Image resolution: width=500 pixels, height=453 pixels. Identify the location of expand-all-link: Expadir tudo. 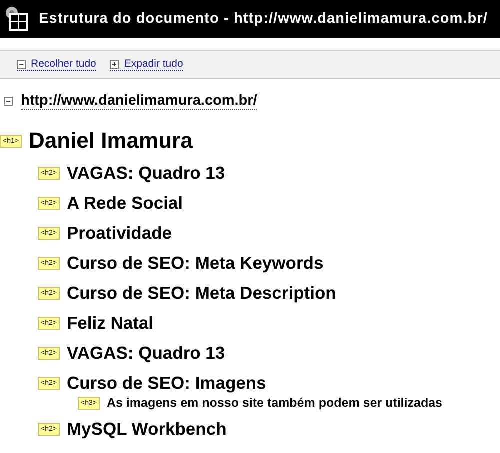
(147, 64).